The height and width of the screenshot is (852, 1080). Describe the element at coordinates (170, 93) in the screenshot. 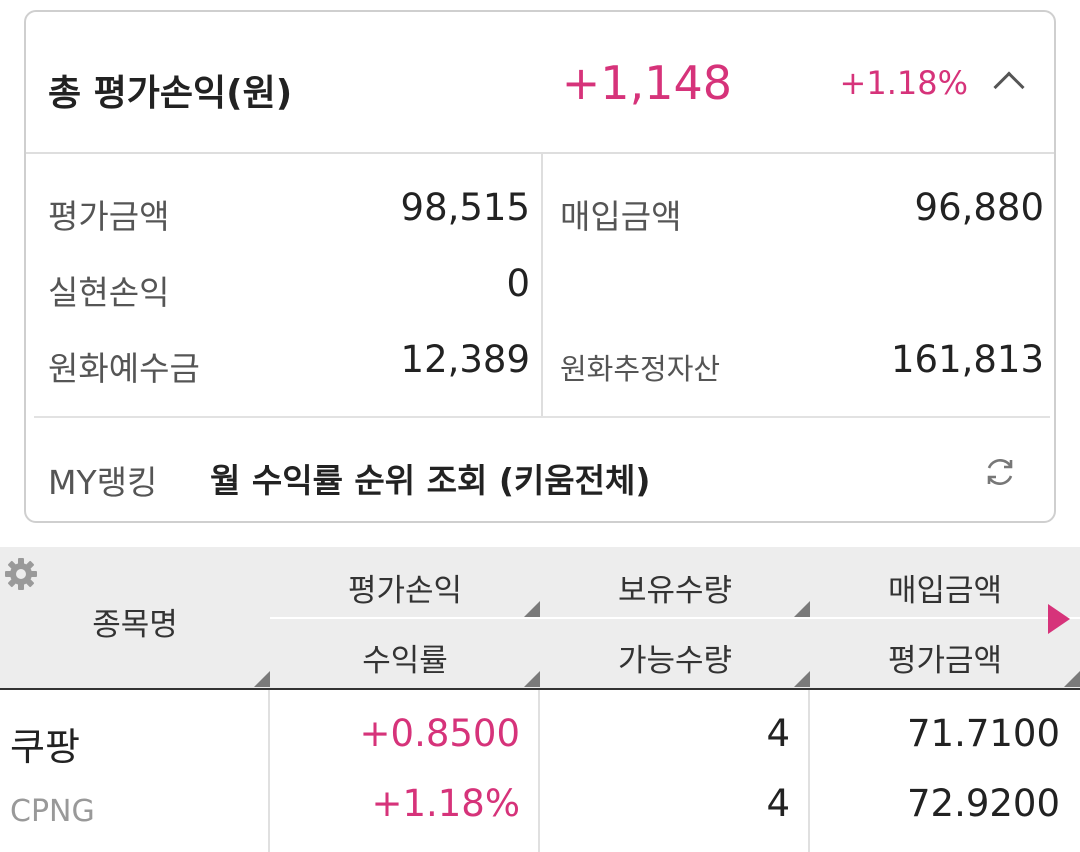

I see `total-pl-label: 총 평가손익(원)` at that location.